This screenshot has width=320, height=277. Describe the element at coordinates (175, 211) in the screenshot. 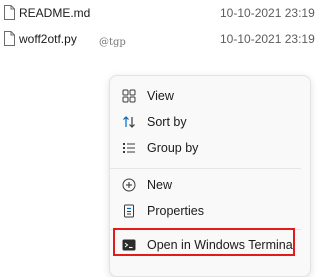

I see `menu-item-label: Properties` at that location.